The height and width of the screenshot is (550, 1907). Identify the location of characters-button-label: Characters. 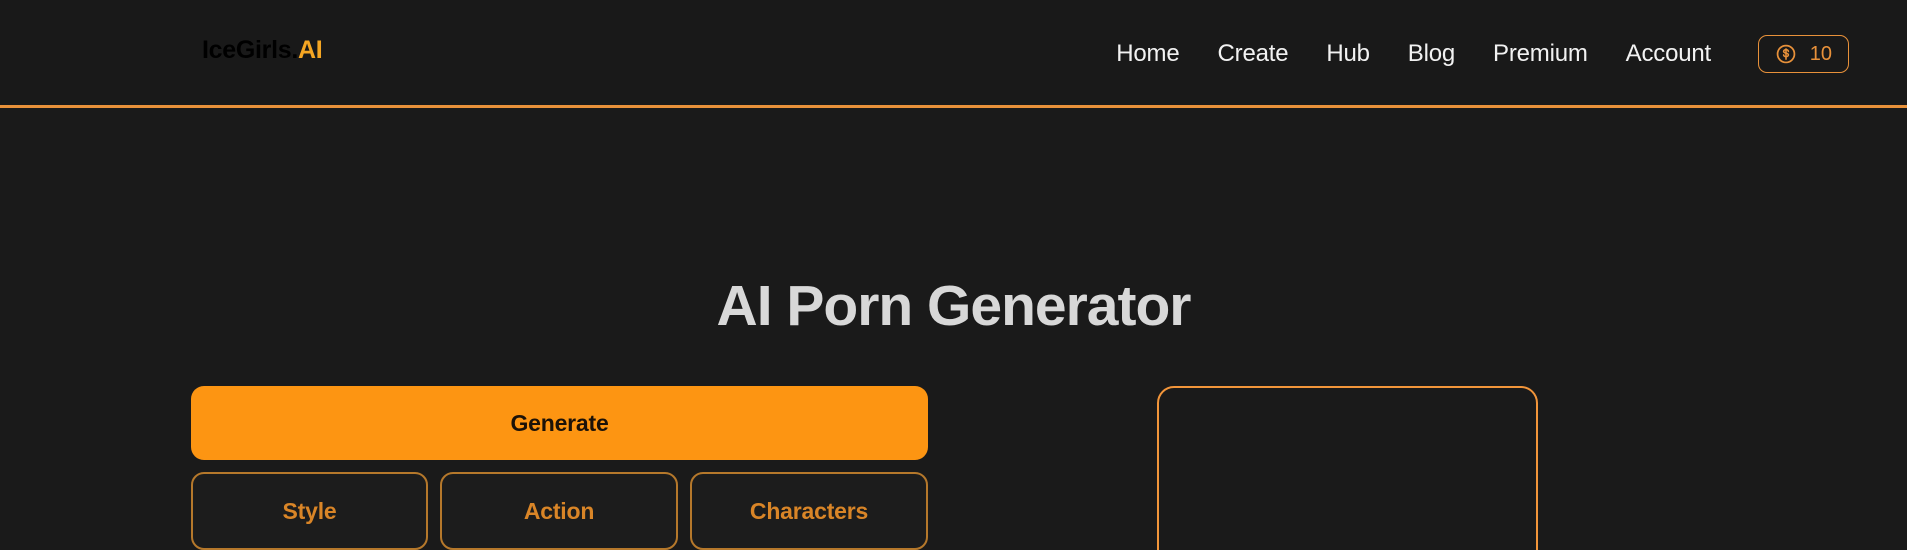
(809, 510).